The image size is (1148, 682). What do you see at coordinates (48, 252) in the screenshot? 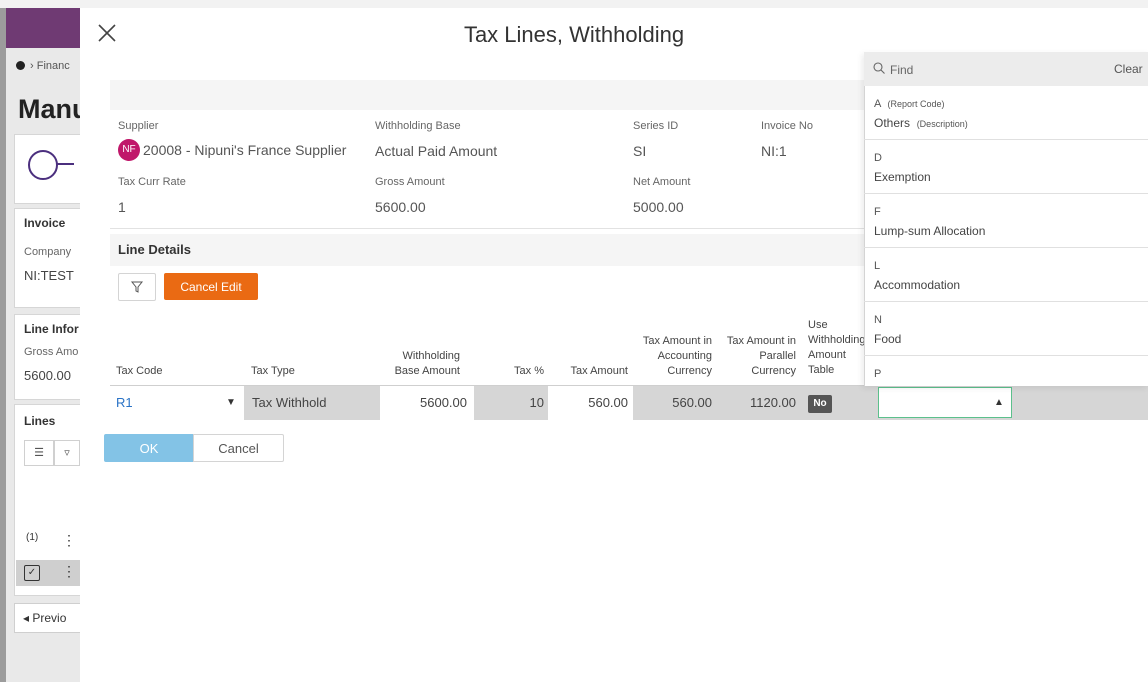
I see `company-label: Company` at bounding box center [48, 252].